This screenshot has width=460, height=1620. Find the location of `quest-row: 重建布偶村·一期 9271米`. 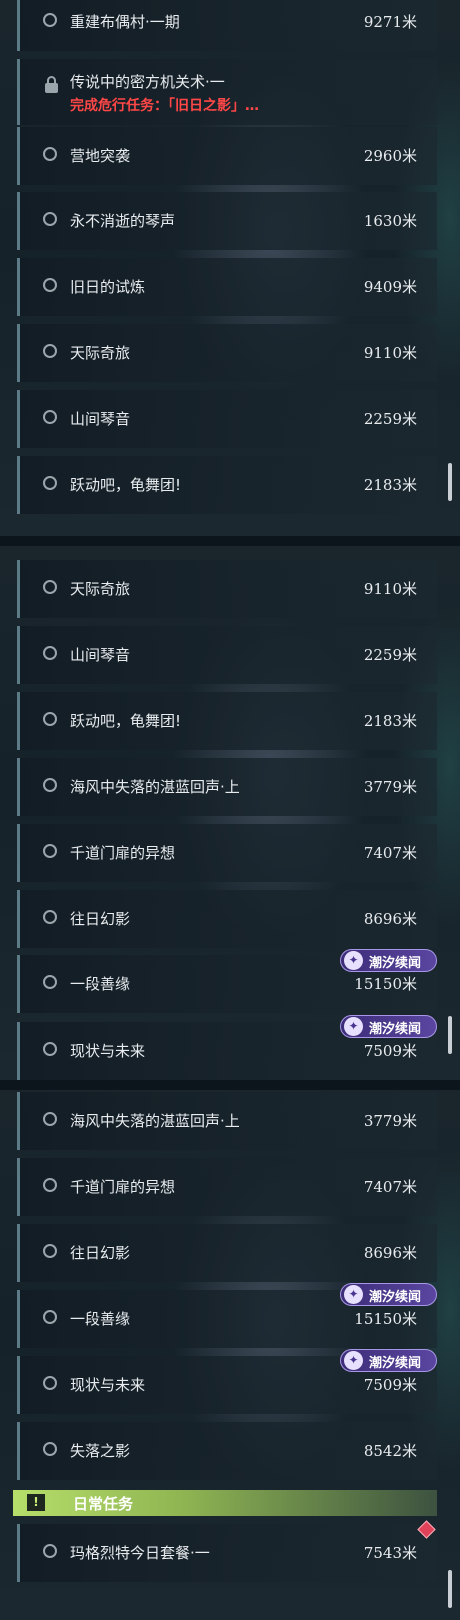

quest-row: 重建布偶村·一期 9271米 is located at coordinates (227, 25).